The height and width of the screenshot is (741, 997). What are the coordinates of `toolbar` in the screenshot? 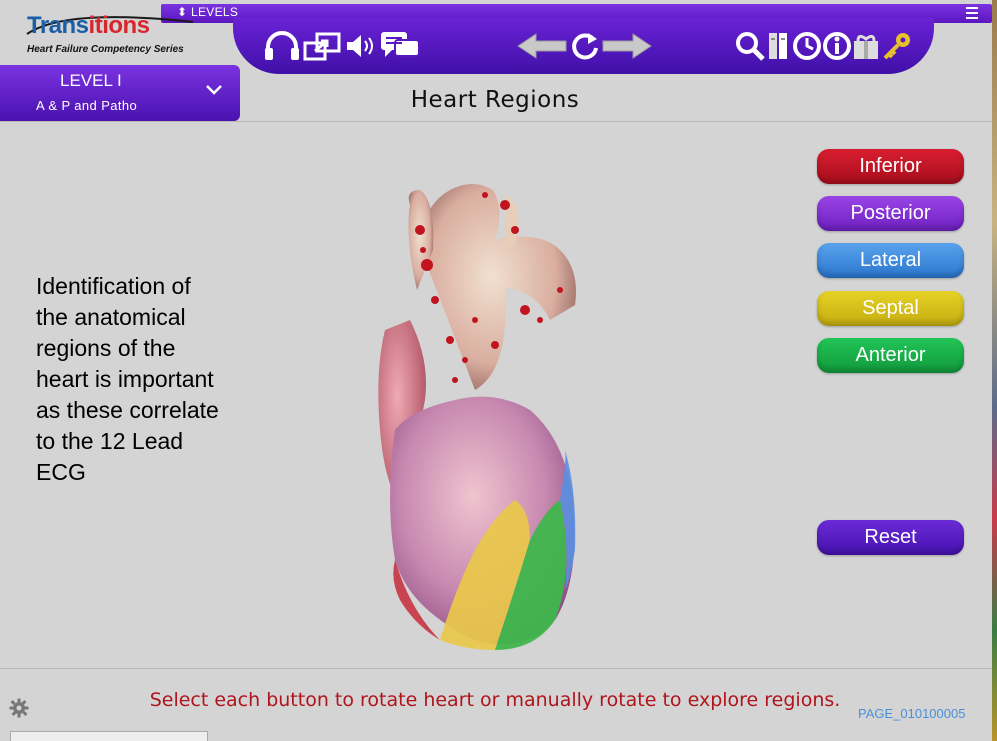 It's located at (583, 45).